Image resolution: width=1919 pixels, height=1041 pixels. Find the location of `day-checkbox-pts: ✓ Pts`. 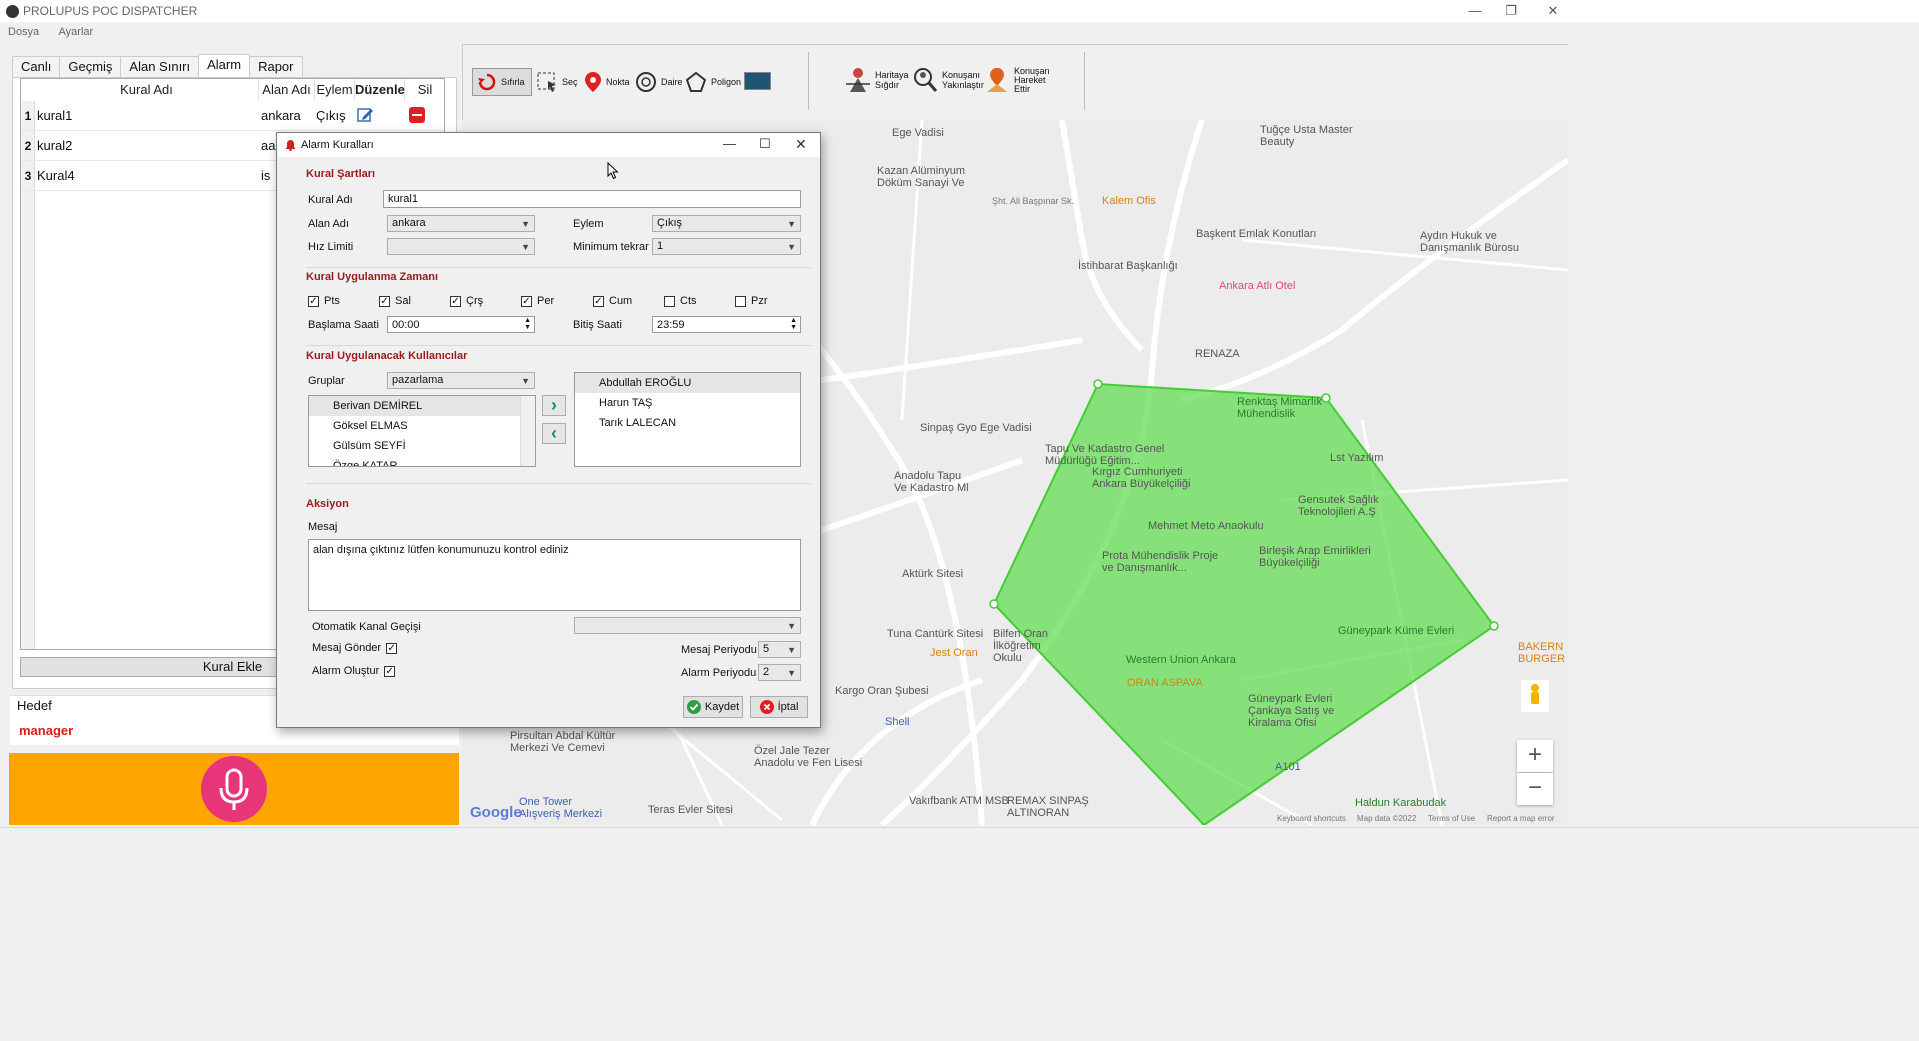

day-checkbox-pts: ✓ Pts is located at coordinates (324, 301).